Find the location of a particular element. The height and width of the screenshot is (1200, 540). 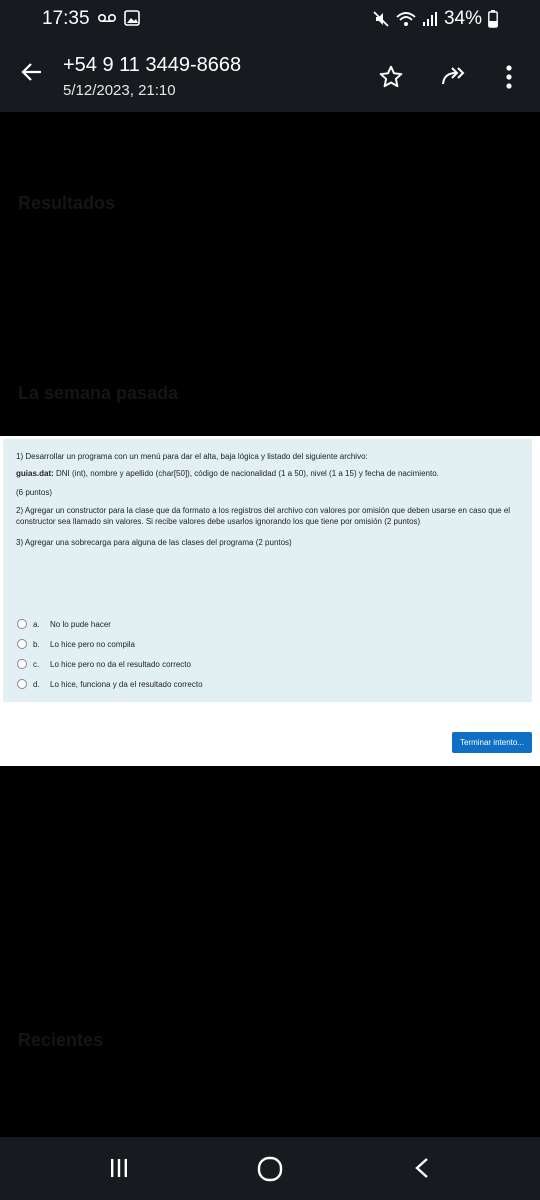

question-1-points: (6 puntos) is located at coordinates (34, 492).